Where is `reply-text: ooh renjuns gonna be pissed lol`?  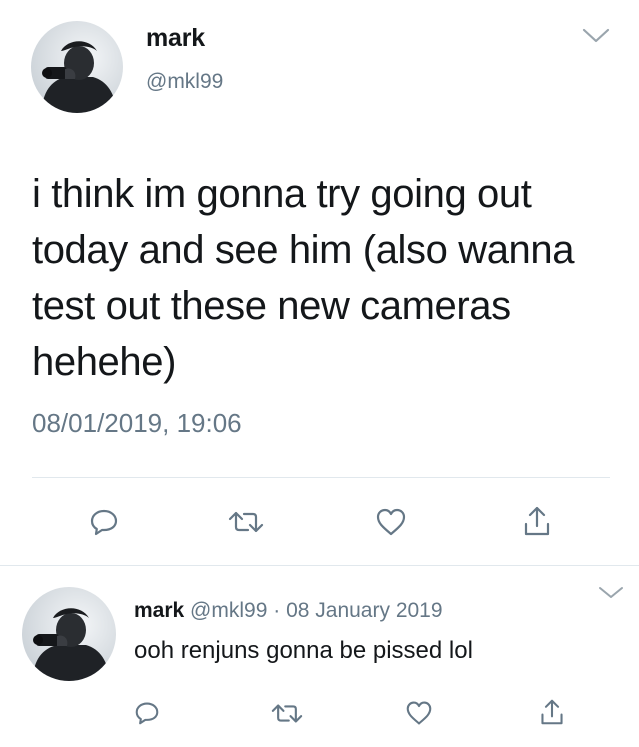 reply-text: ooh renjuns gonna be pissed lol is located at coordinates (303, 650).